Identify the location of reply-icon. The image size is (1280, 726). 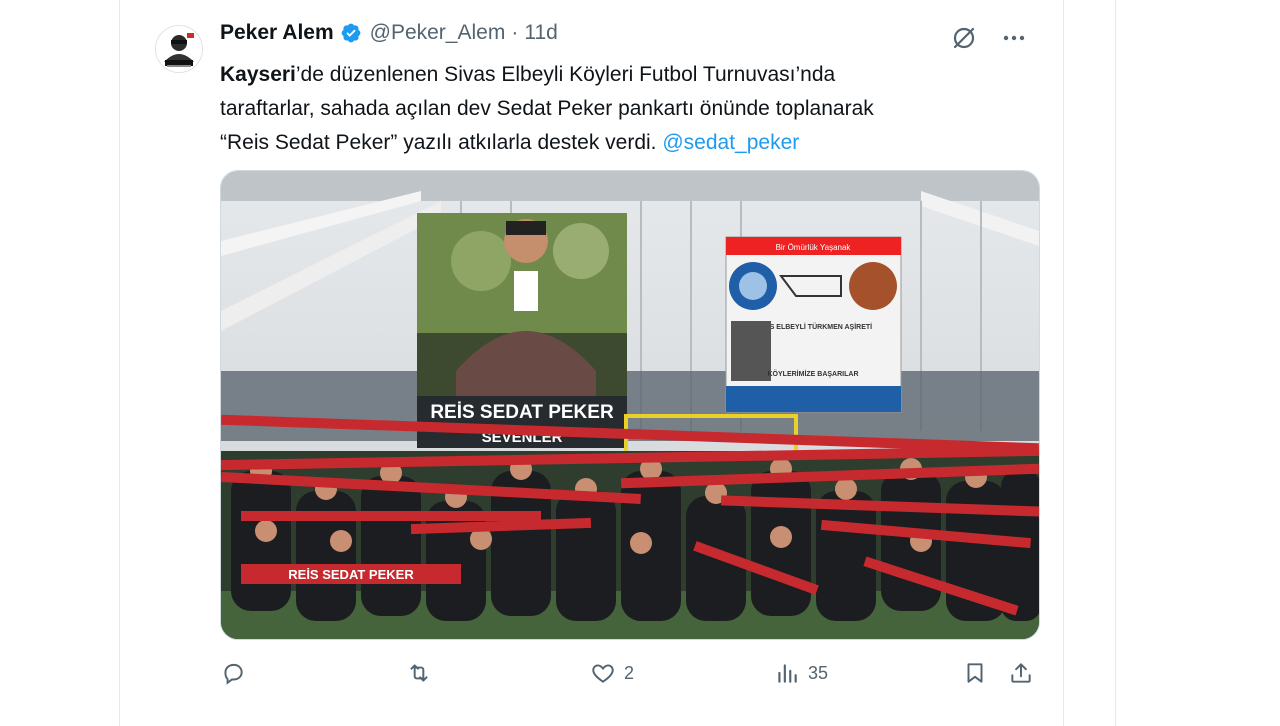
(233, 674).